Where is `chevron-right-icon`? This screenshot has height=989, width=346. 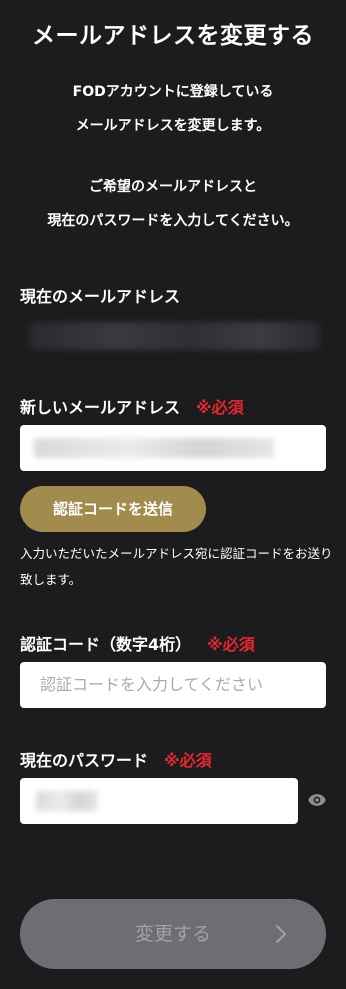 chevron-right-icon is located at coordinates (281, 934).